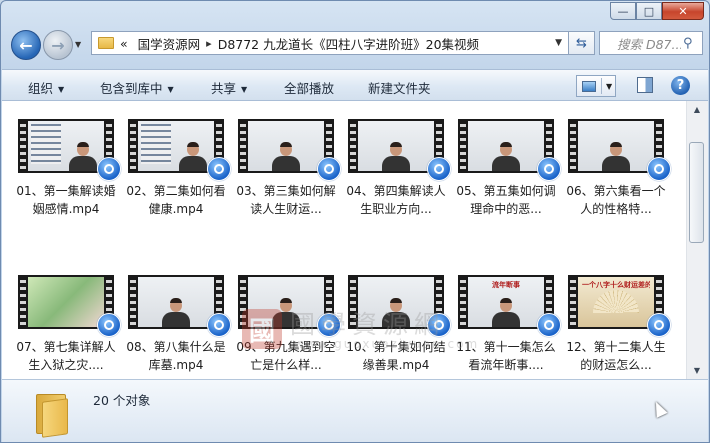  Describe the element at coordinates (697, 370) in the screenshot. I see `scroll-down-icon: ▼` at that location.